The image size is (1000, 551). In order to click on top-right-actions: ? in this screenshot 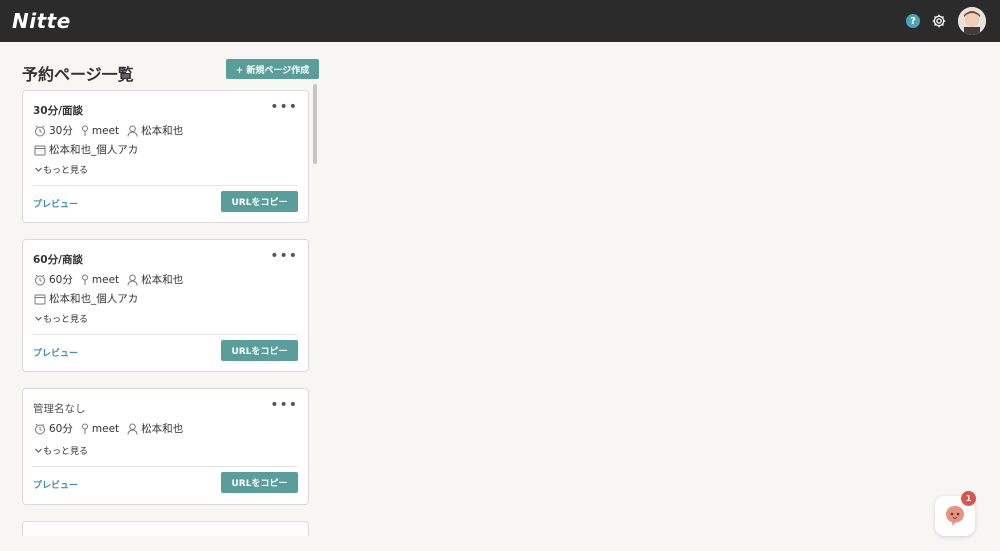, I will do `click(946, 21)`.